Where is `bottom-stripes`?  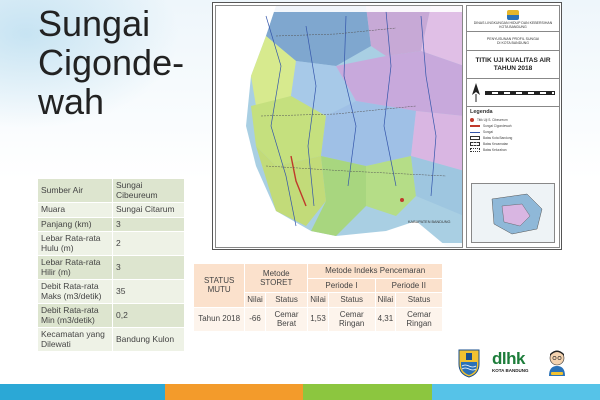
bottom-stripes is located at coordinates (300, 392).